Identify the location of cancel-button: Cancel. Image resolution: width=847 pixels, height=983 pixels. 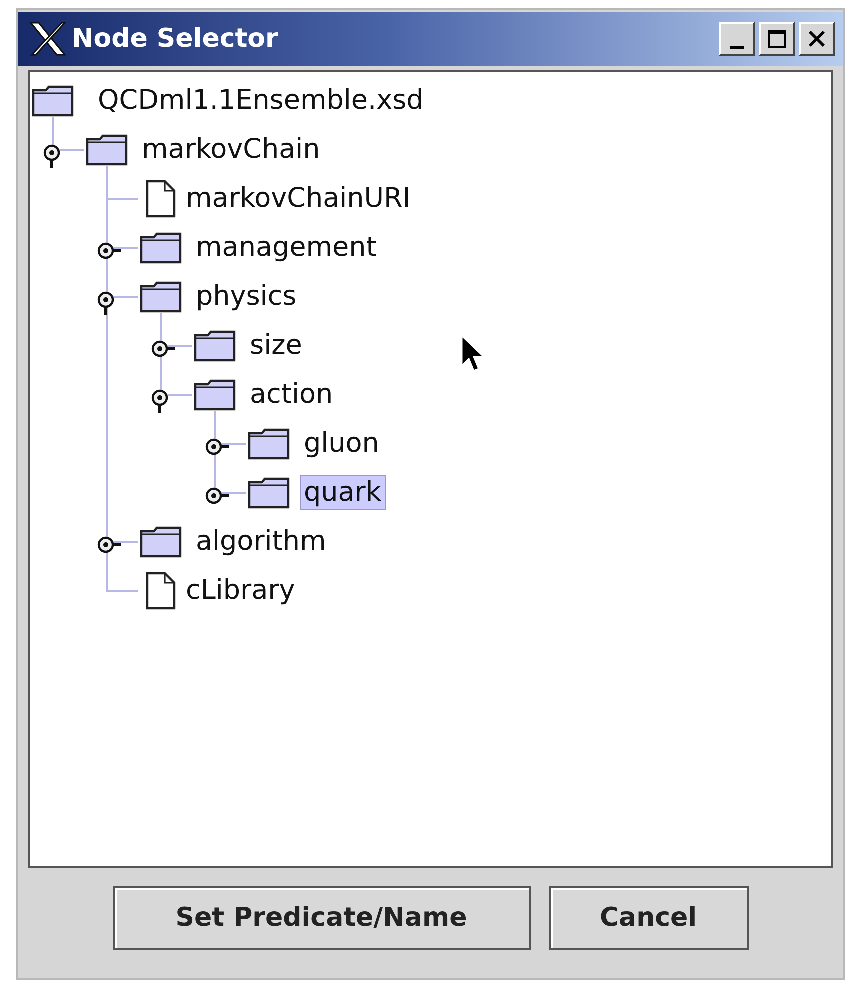
(648, 918).